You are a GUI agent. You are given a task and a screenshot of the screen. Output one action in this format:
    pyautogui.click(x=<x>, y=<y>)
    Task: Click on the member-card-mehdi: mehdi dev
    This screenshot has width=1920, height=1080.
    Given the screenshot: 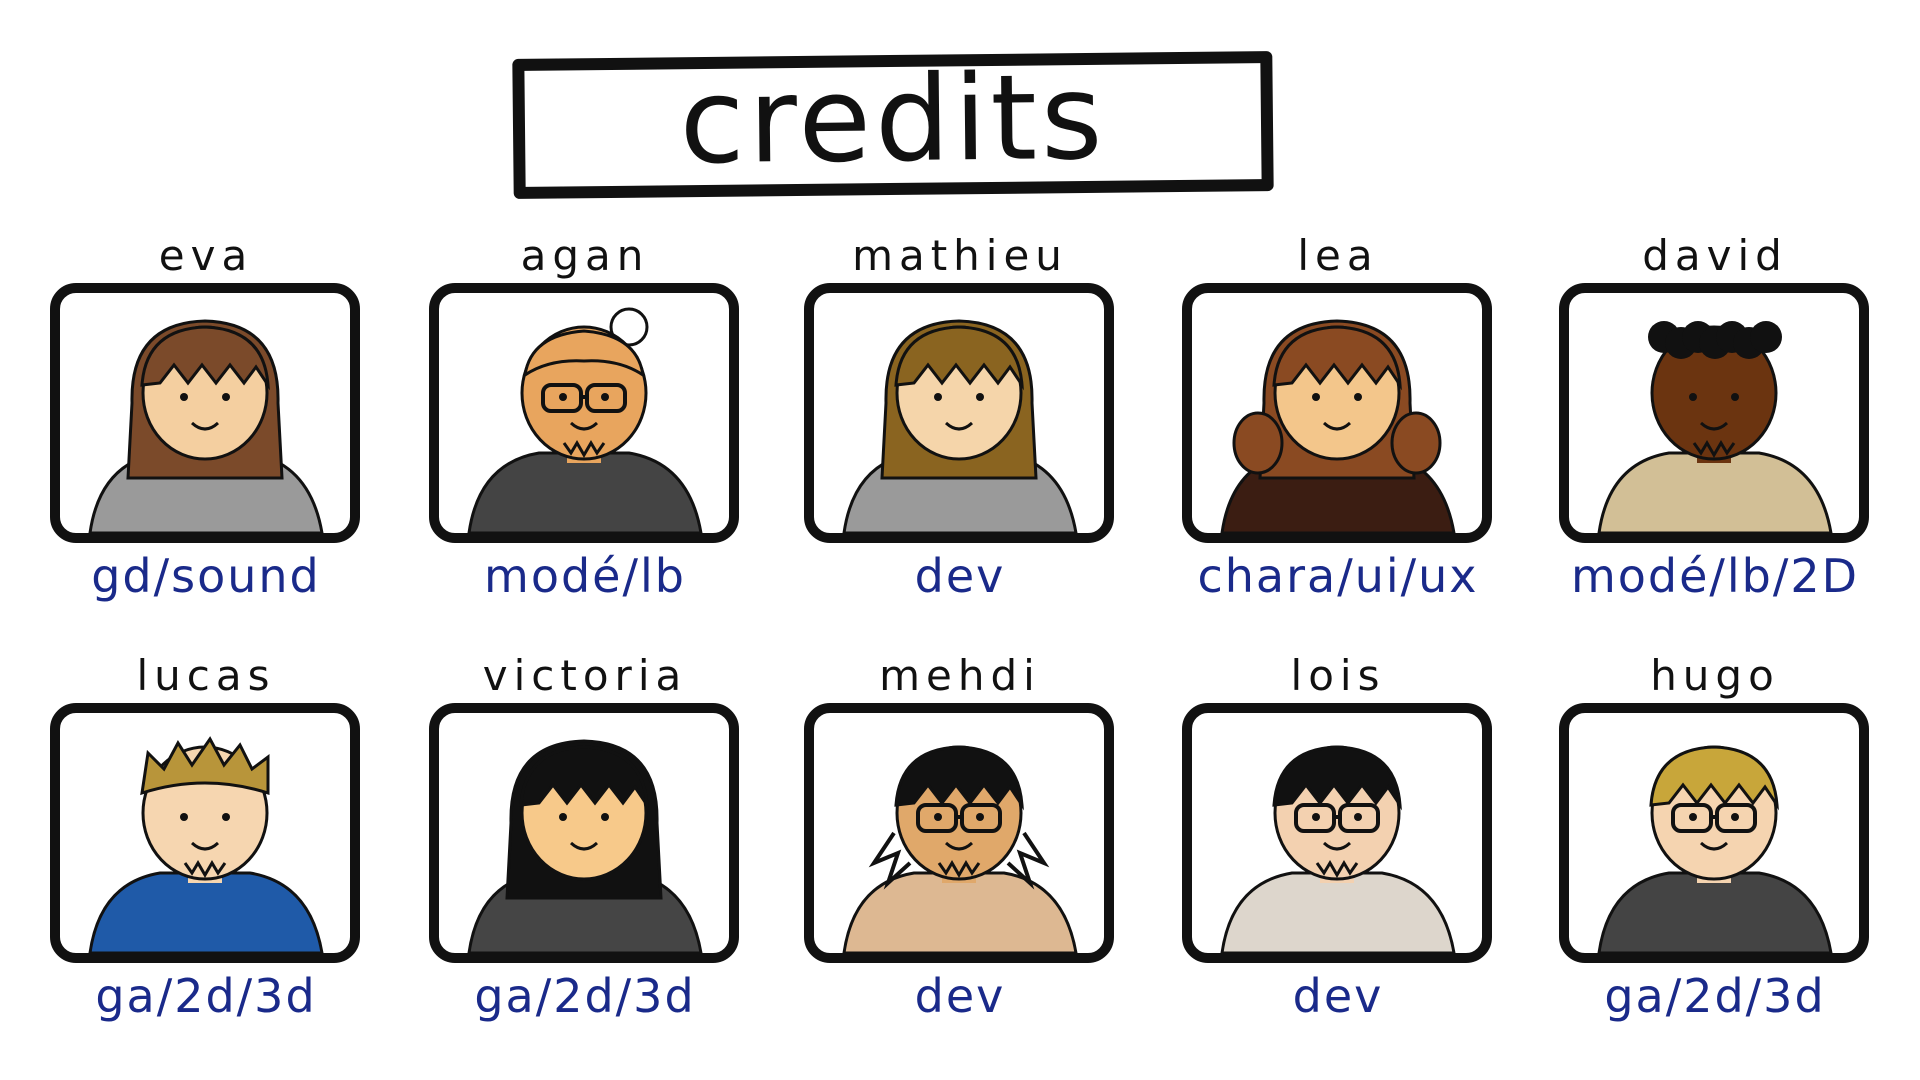 What is the action you would take?
    pyautogui.click(x=960, y=865)
    